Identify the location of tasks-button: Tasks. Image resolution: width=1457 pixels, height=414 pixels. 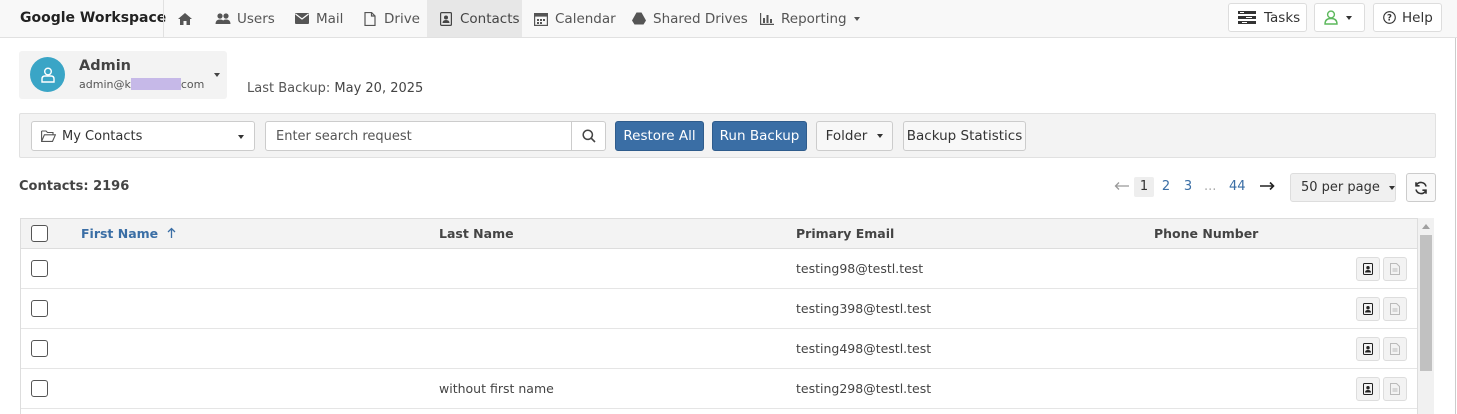
(1267, 17).